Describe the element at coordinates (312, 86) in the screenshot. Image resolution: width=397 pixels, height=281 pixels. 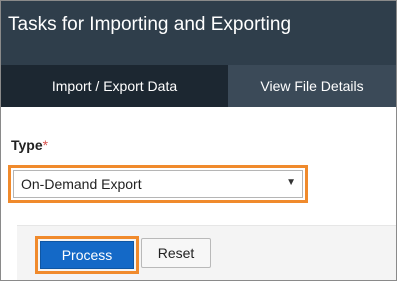
I see `tab-view-file-details: View File Details` at that location.